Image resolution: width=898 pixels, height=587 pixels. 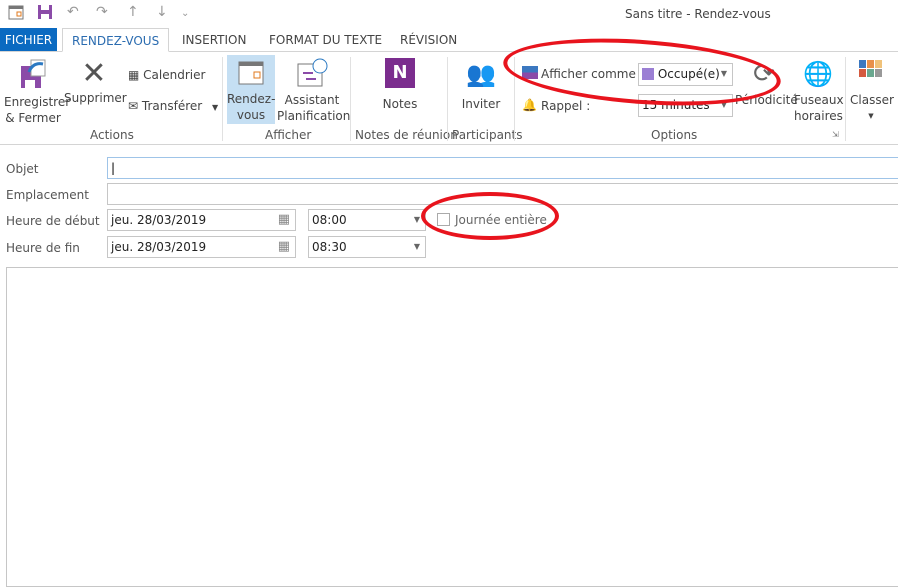 I want to click on redo-icon: ↷, so click(x=102, y=14).